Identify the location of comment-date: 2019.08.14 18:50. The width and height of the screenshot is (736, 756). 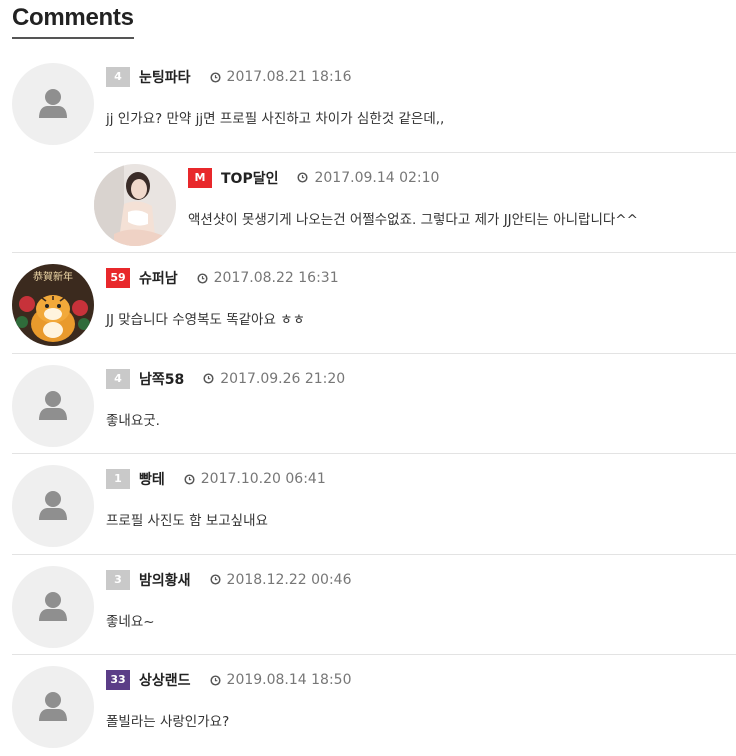
(280, 680).